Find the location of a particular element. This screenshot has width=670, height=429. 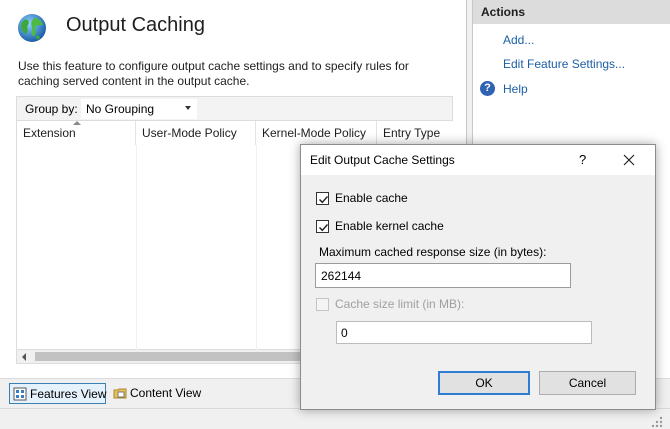

cache-size-limit-checkbox is located at coordinates (322, 304).